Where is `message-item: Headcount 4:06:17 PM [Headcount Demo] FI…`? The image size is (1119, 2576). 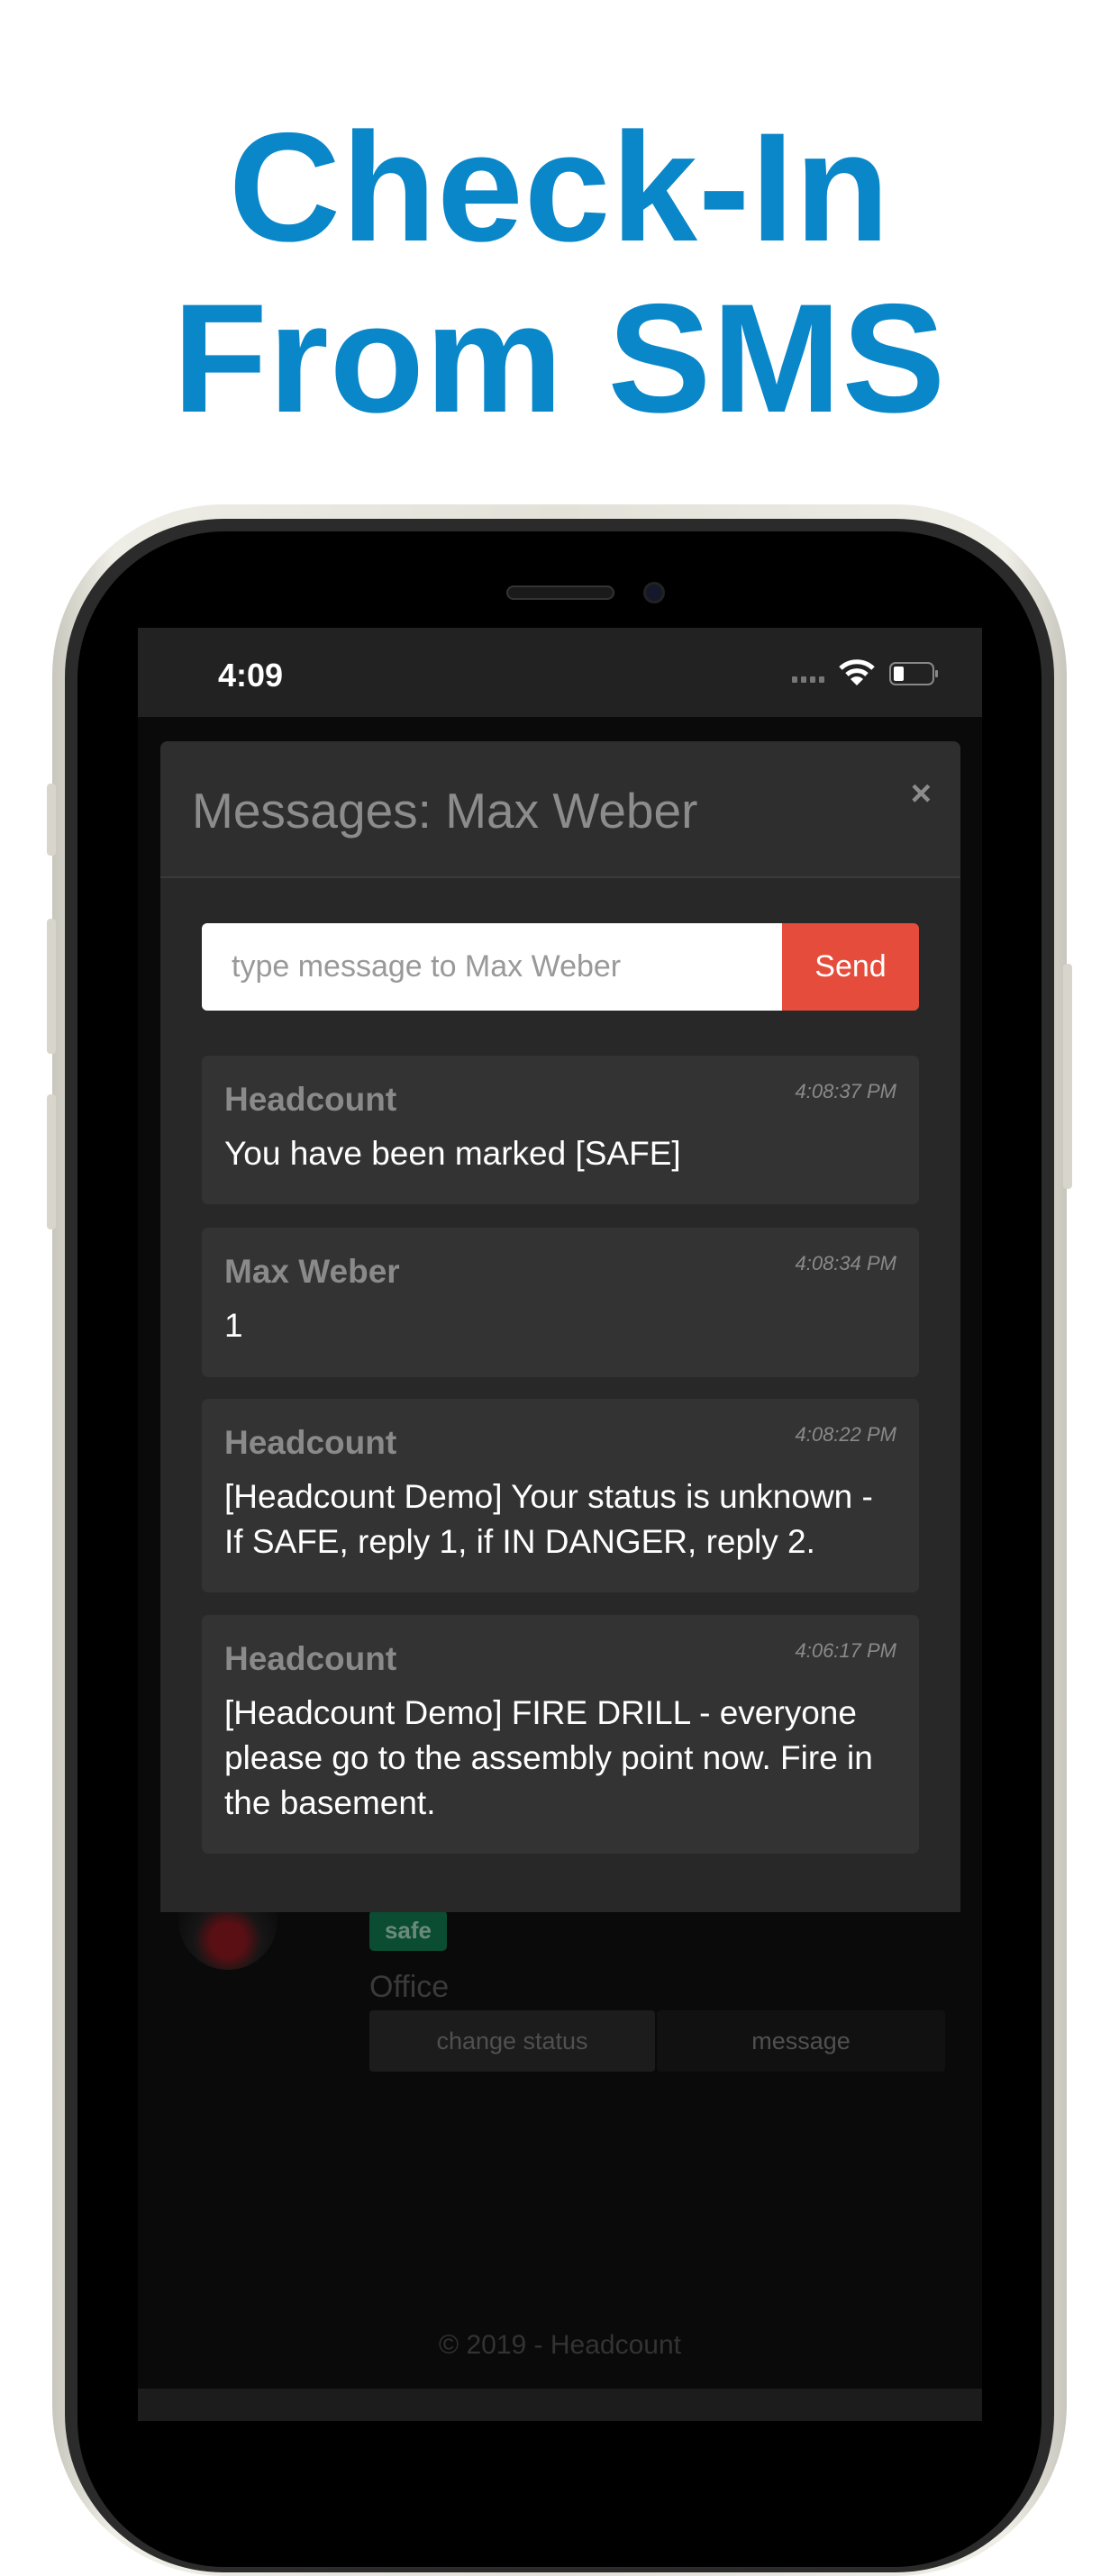
message-item: Headcount 4:06:17 PM [Headcount Demo] FI… is located at coordinates (560, 1734).